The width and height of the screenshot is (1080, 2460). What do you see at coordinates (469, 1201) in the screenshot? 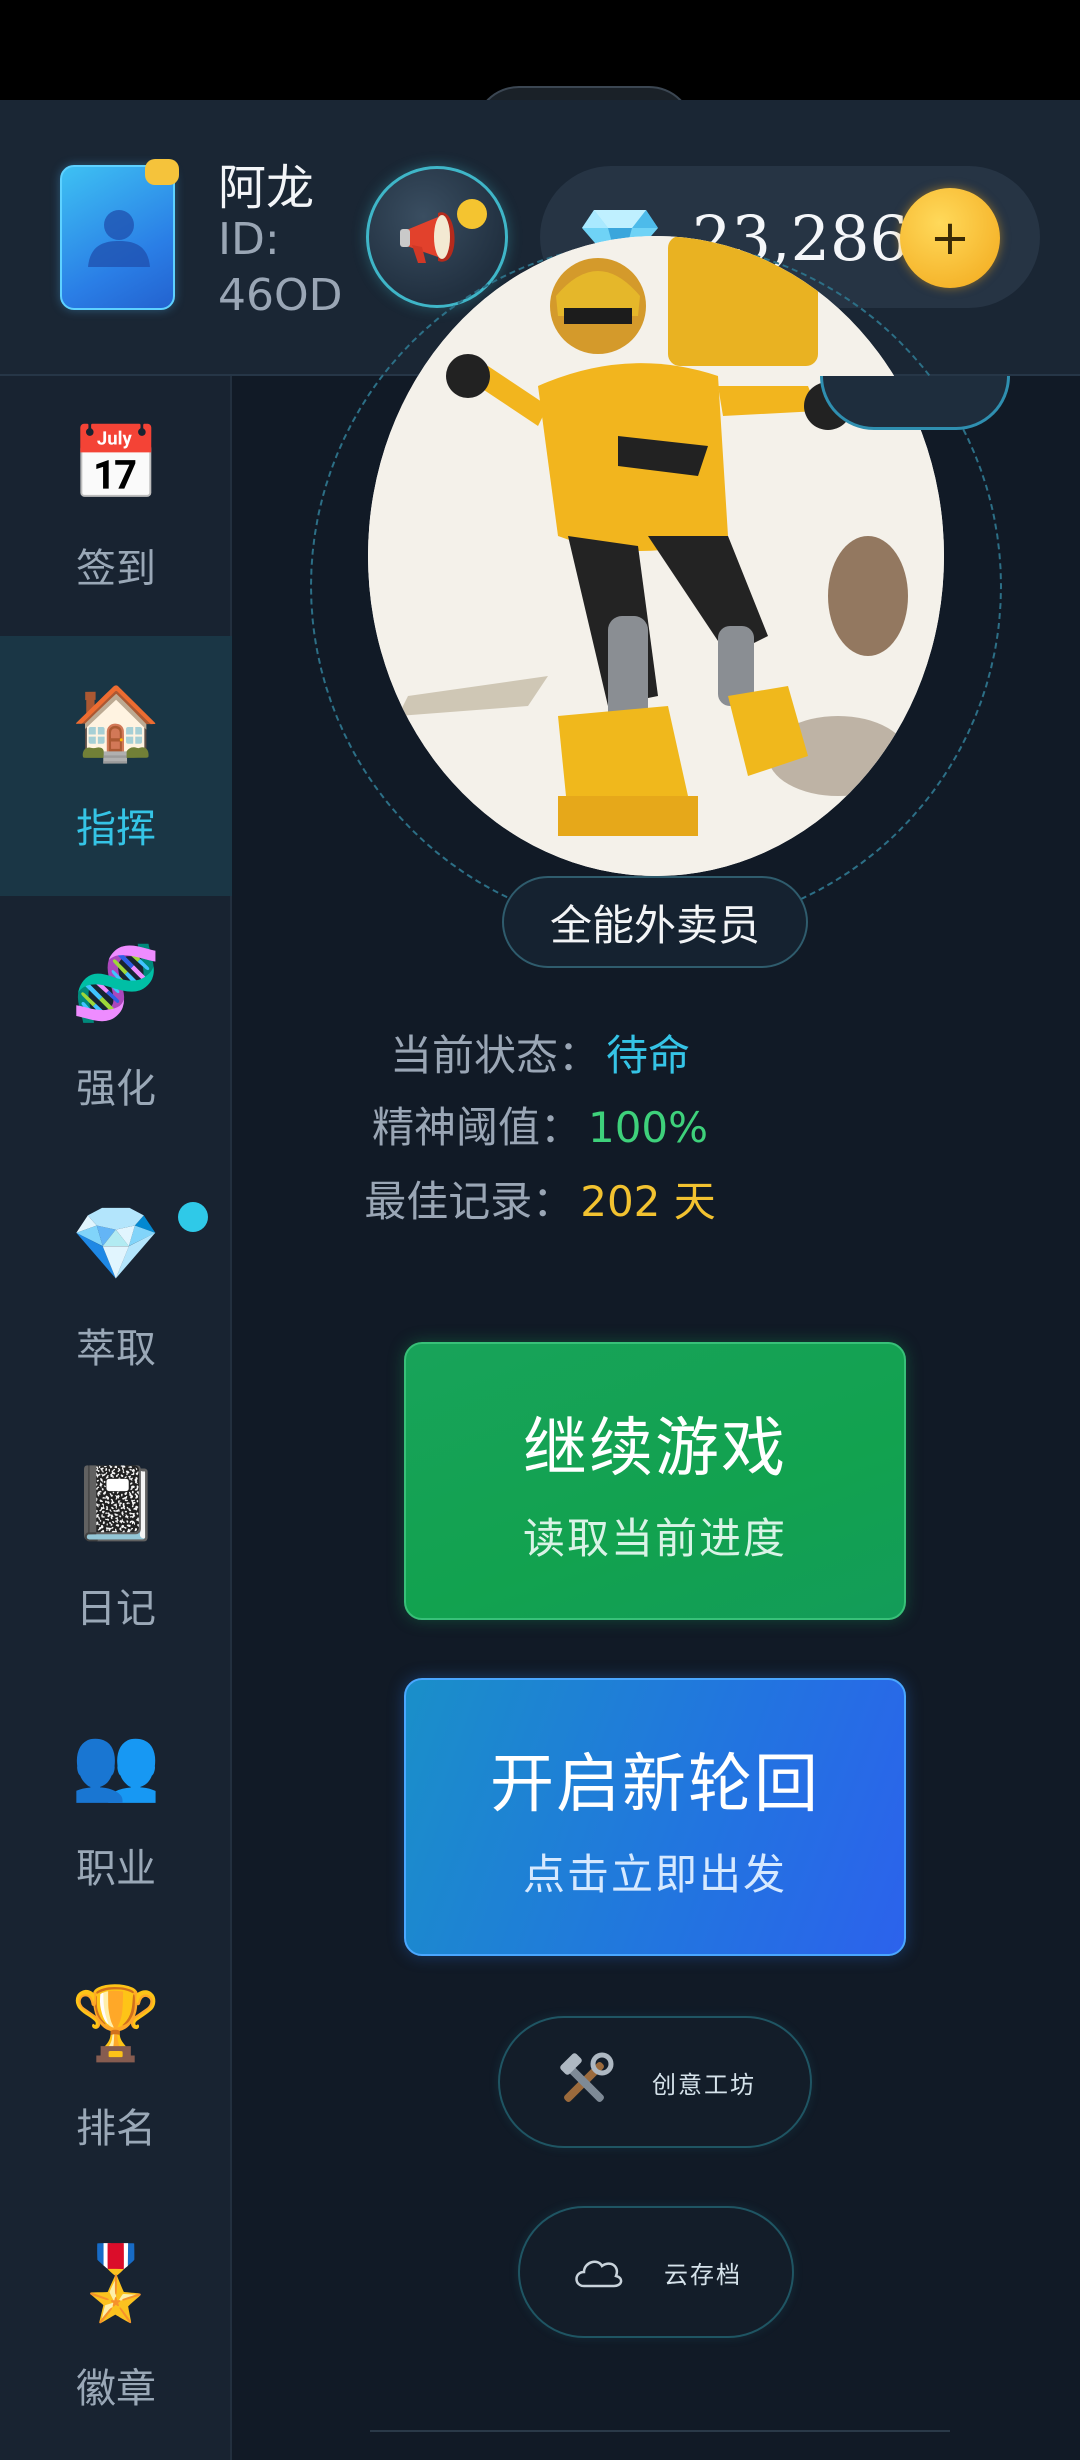
I see `stat-best-record-label: 最佳记录：` at bounding box center [469, 1201].